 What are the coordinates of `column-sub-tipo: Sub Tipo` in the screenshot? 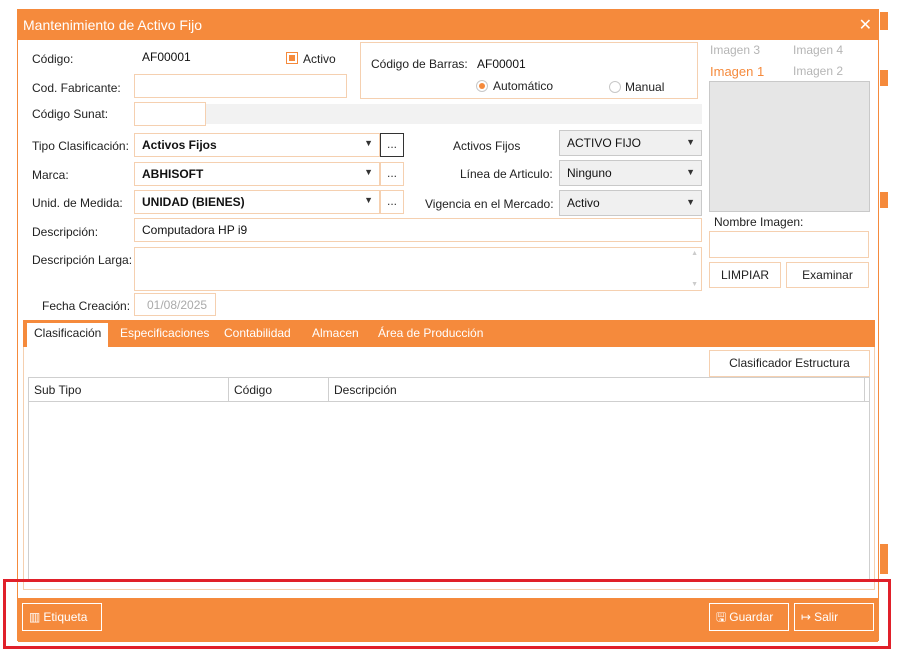 It's located at (129, 390).